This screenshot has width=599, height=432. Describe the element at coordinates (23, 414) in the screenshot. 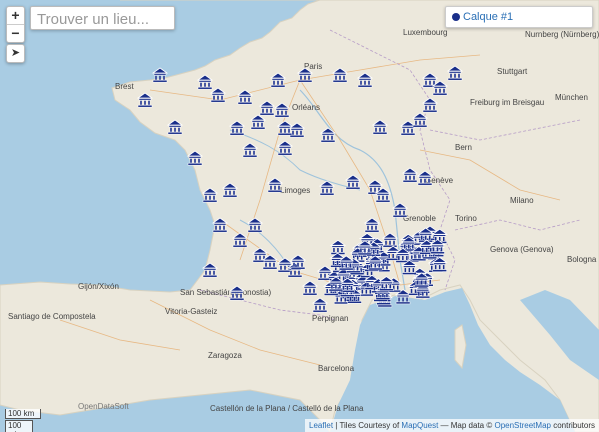

I see `scale-metric: 100 km` at that location.